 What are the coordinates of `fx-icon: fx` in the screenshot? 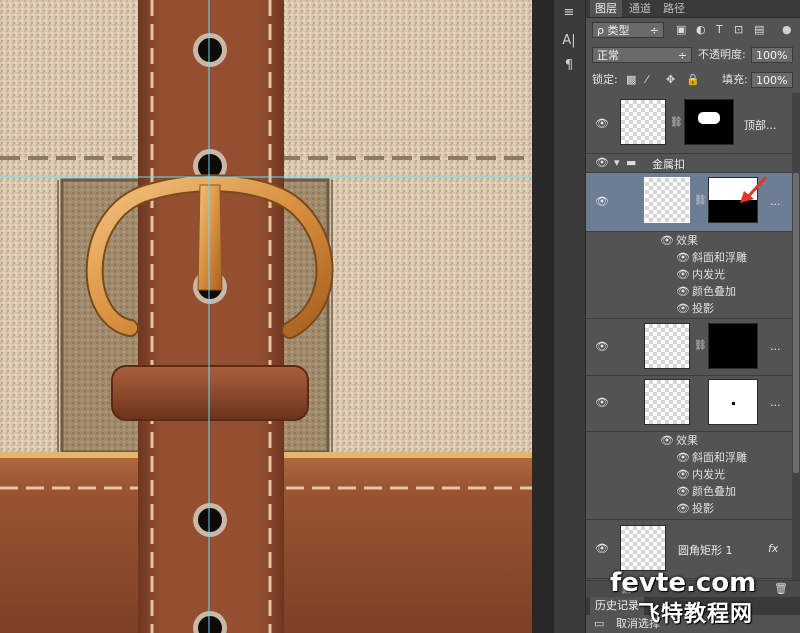 It's located at (773, 548).